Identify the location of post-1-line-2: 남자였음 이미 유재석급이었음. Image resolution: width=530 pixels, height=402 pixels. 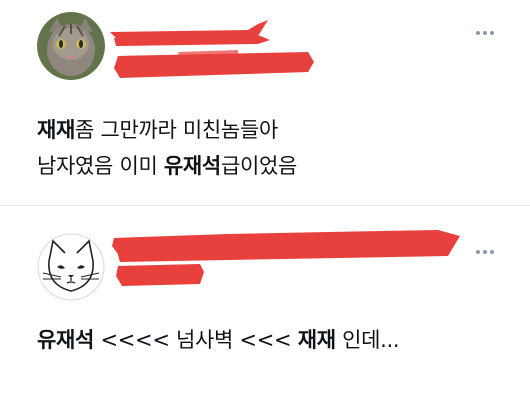
(167, 166).